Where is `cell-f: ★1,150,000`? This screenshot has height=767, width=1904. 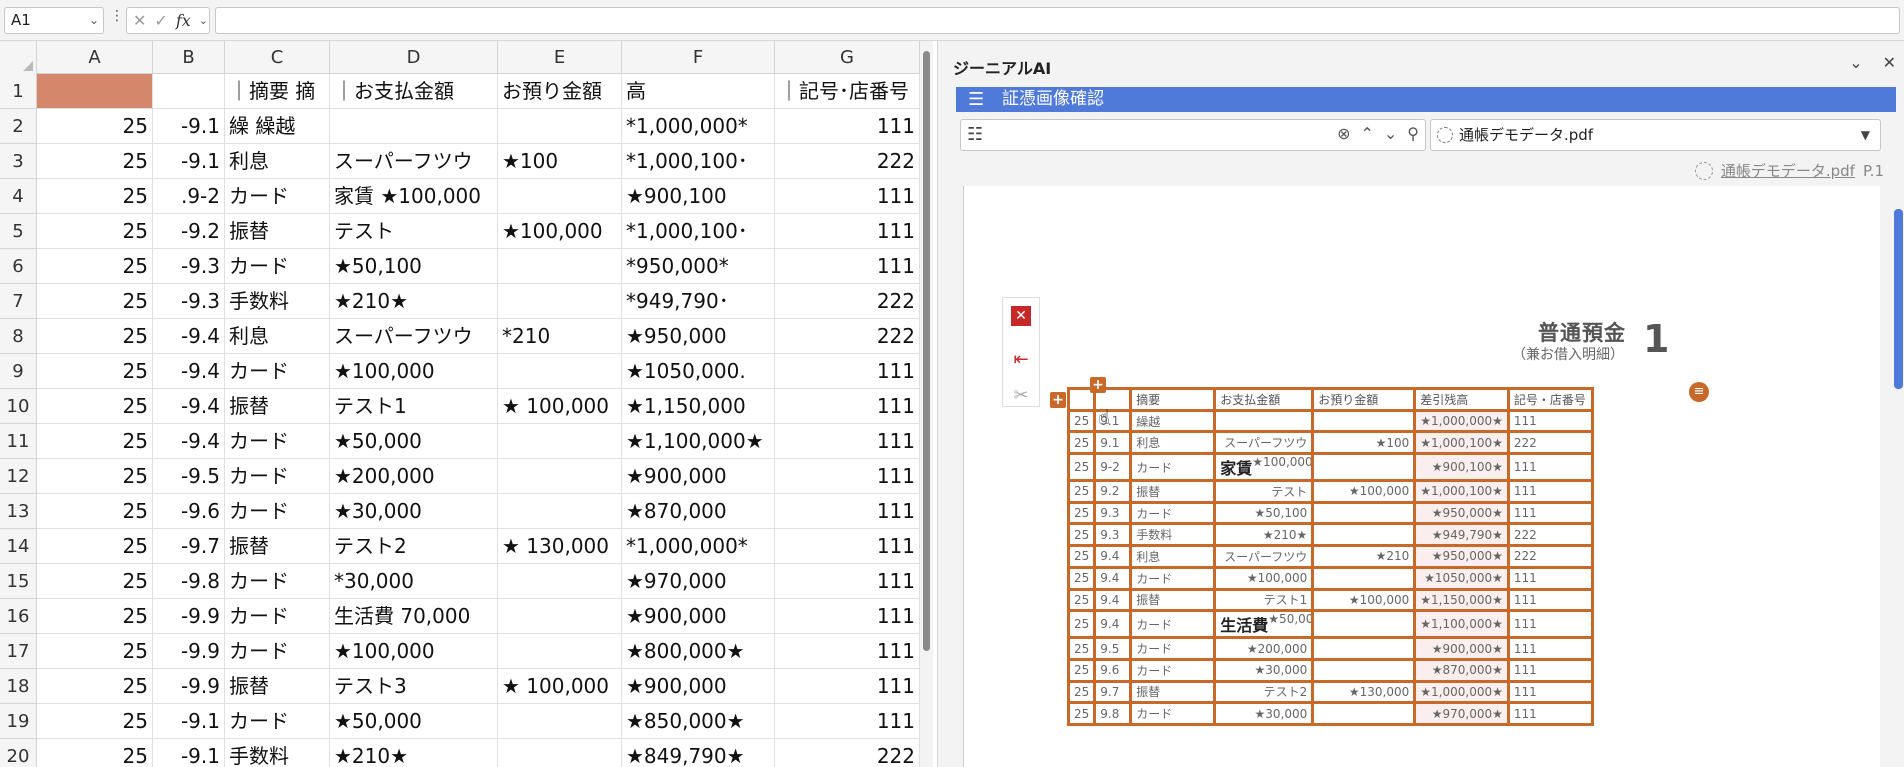 cell-f: ★1,150,000 is located at coordinates (698, 406).